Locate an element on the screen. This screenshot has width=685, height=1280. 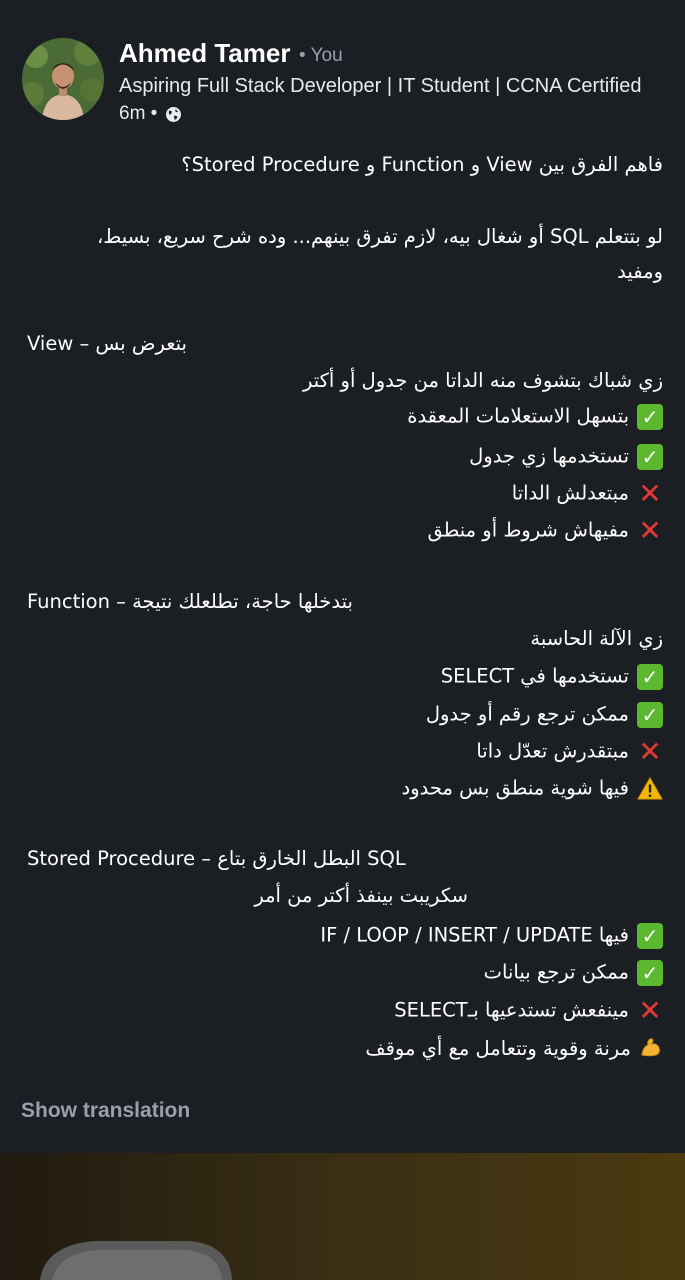
procedure-item: مرنة وقوية وتتعامل مع أي موقف is located at coordinates (514, 1049).